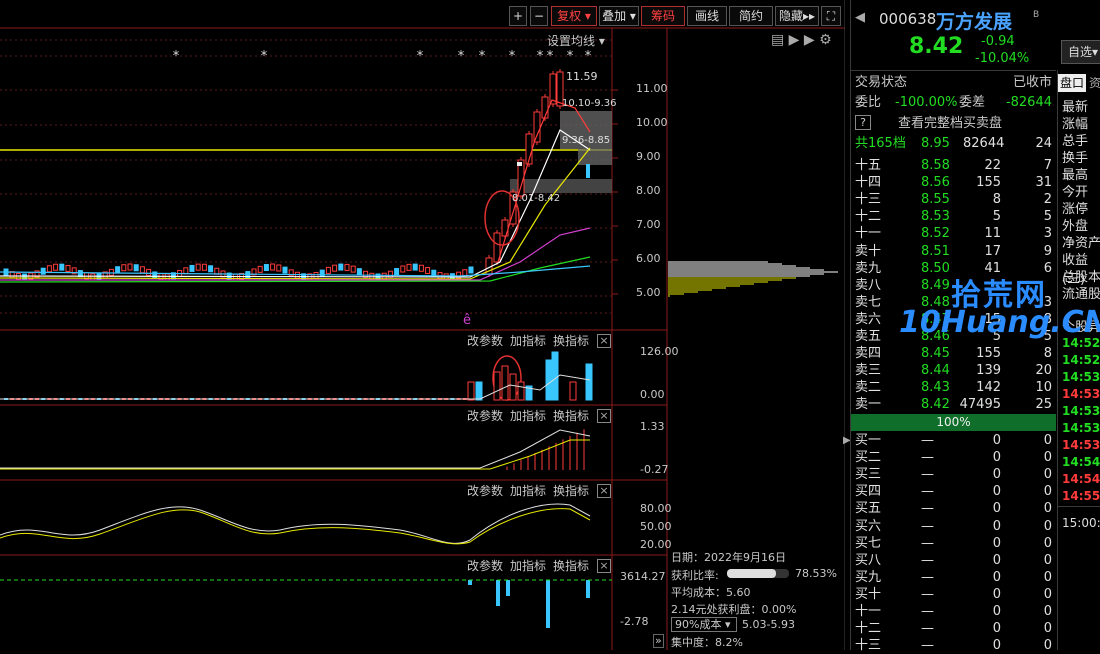 The image size is (1100, 654). What do you see at coordinates (953, 216) in the screenshot?
I see `book-row: 十二 8.53 5 5` at bounding box center [953, 216].